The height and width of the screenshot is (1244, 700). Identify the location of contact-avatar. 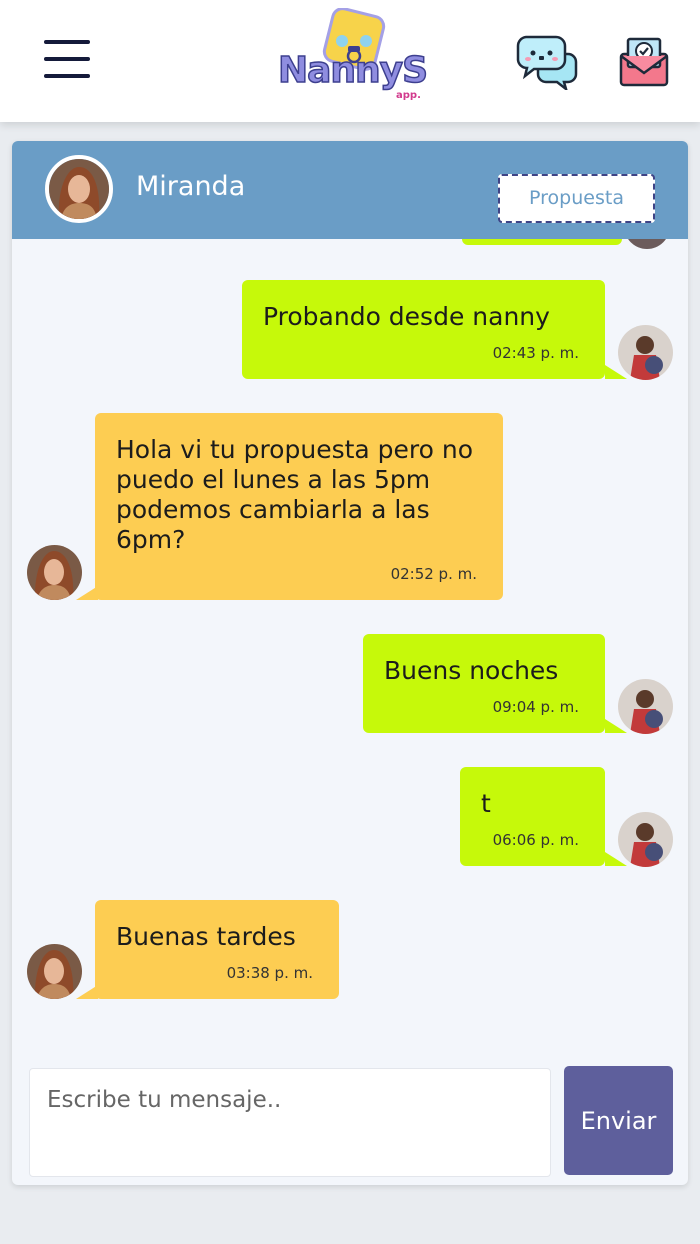
(79, 189).